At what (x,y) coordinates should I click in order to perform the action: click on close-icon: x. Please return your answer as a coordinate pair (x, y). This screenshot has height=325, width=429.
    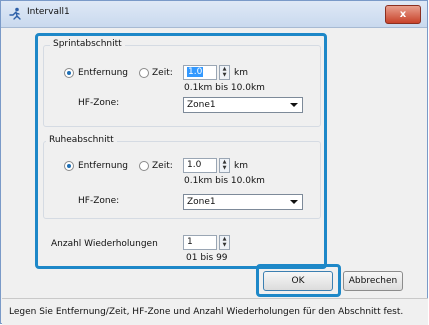
    Looking at the image, I should click on (403, 14).